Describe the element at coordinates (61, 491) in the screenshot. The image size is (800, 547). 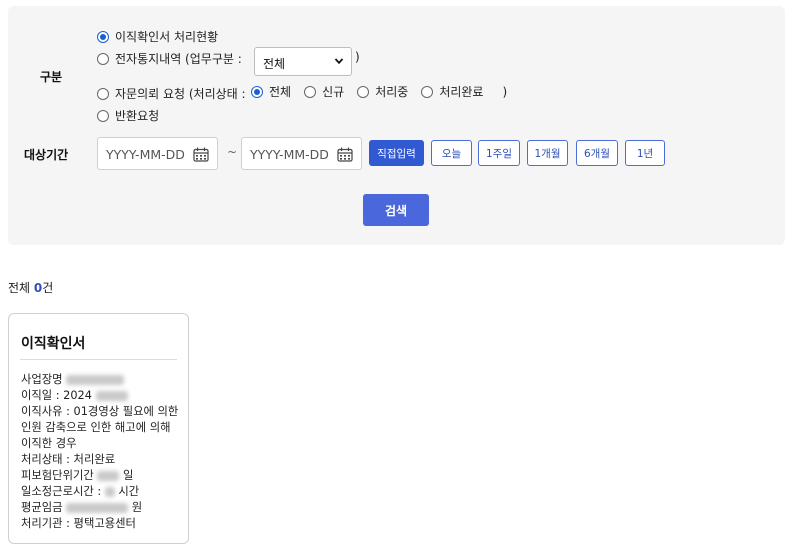
I see `card-hours-label: 일소정근로시간 :` at that location.